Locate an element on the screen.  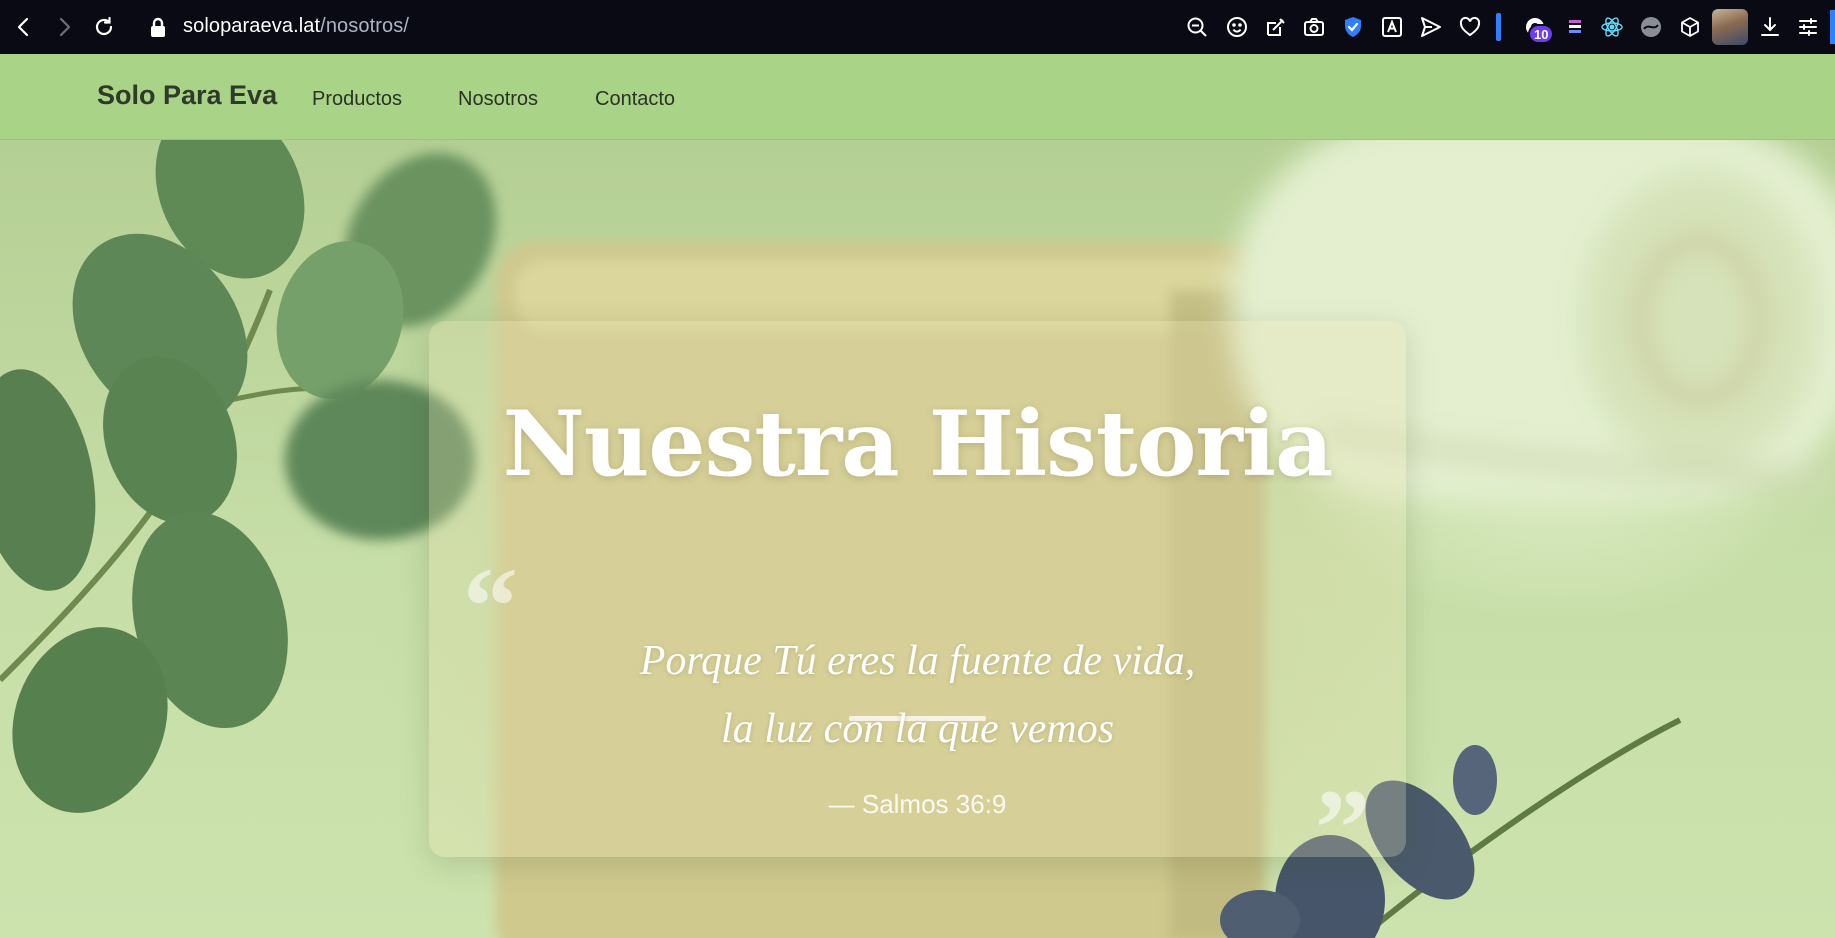
zoom-out-icon is located at coordinates (1197, 27).